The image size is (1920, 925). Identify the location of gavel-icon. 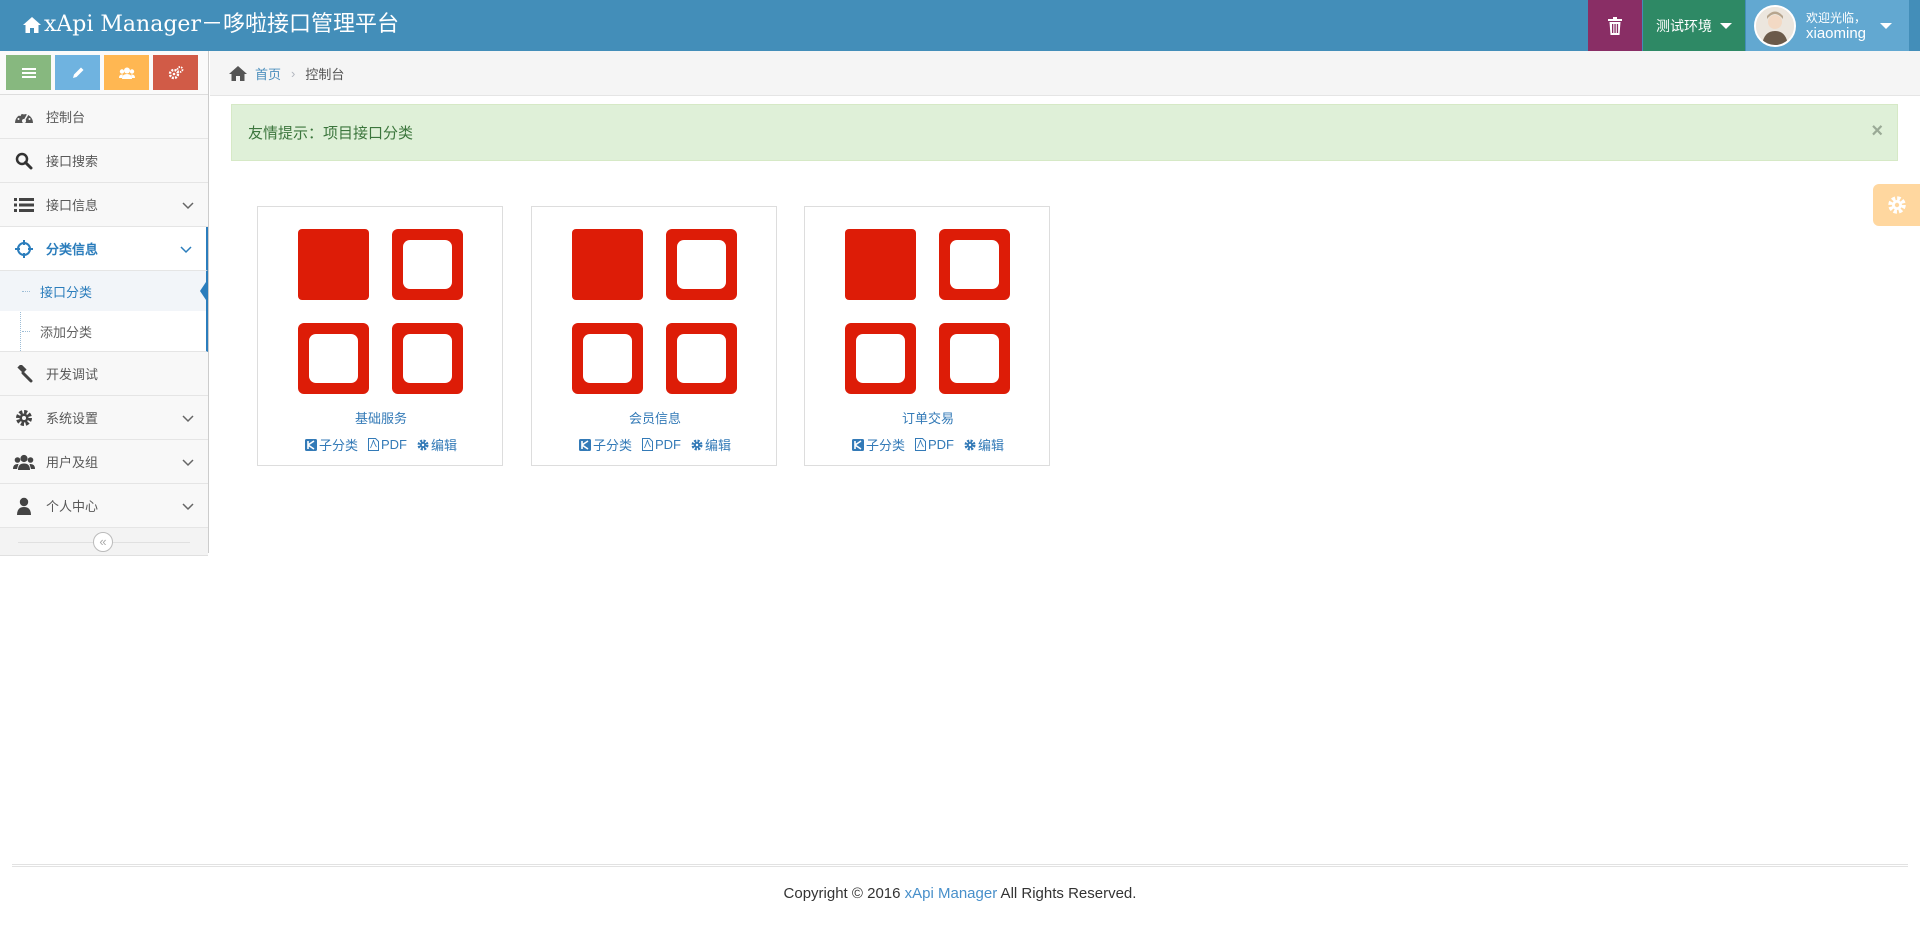
(24, 373).